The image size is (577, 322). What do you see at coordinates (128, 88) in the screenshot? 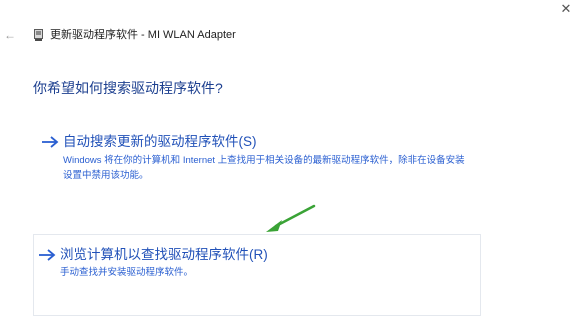
I see `page-heading: 你希望如何搜索驱动程序软件?` at bounding box center [128, 88].